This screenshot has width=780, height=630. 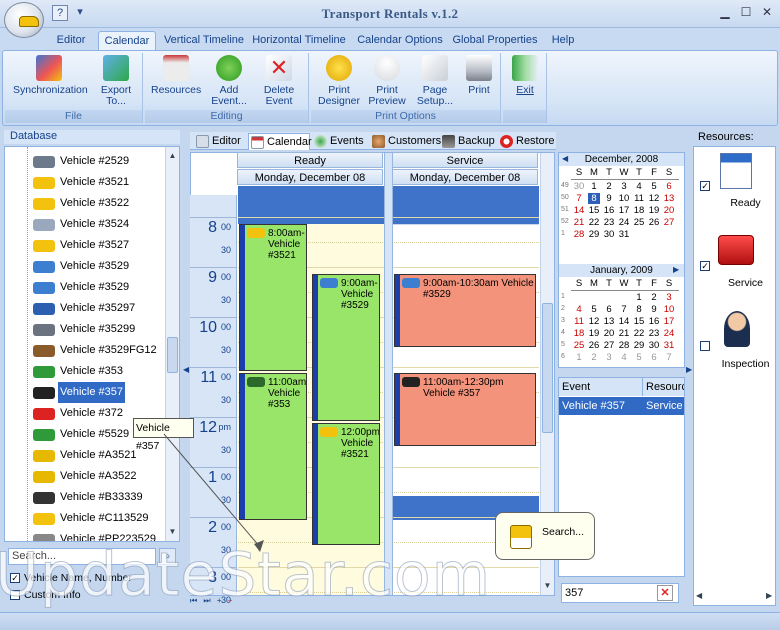 What do you see at coordinates (346, 347) in the screenshot?
I see `appointment-9am-3529: 9:00am- Vehicle #3529` at bounding box center [346, 347].